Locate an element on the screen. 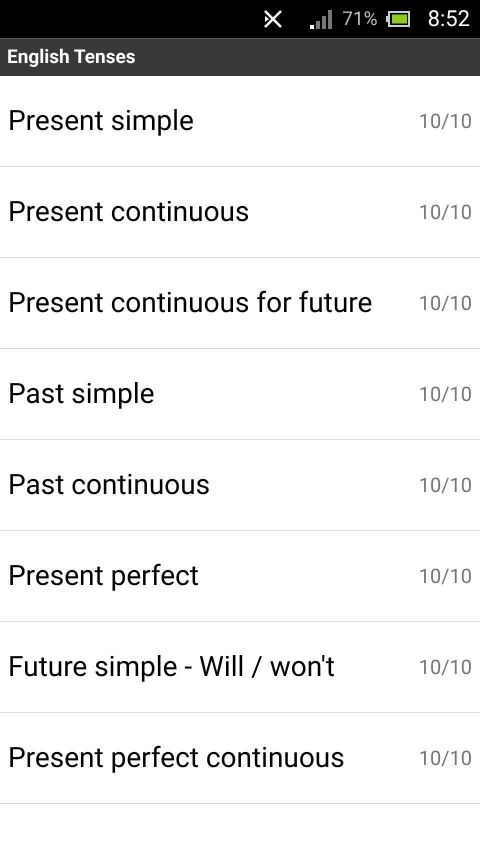 The width and height of the screenshot is (480, 854). lesson-row: Present perfect continuous 10/10 is located at coordinates (240, 758).